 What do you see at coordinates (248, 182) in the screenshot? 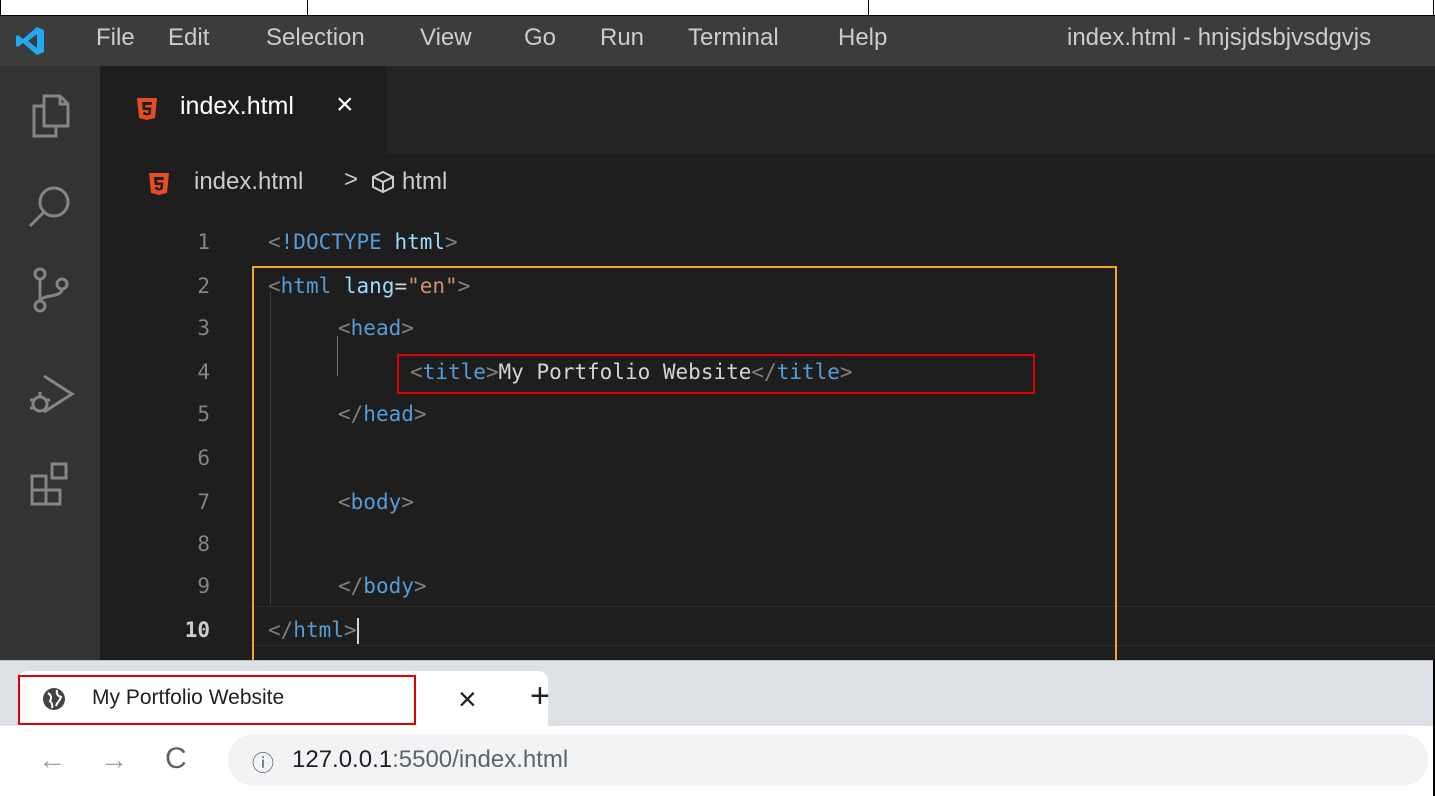
I see `breadcrumb-file: index.html` at bounding box center [248, 182].